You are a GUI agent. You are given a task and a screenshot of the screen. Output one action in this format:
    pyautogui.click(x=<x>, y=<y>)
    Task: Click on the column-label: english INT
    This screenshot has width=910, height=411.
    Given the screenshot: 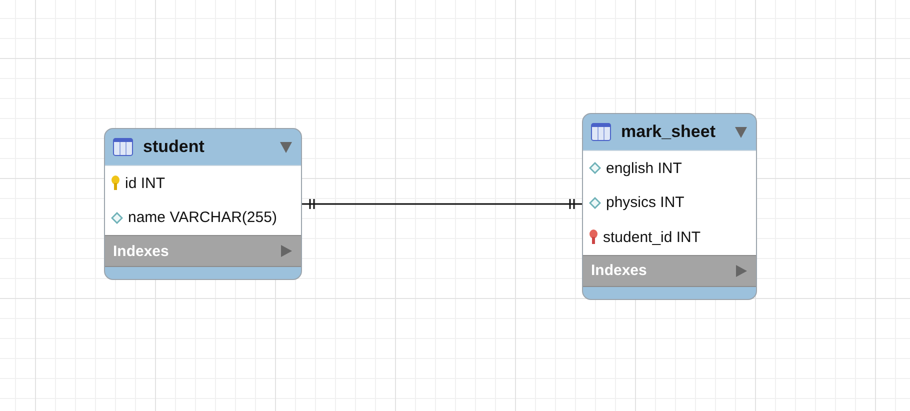 What is the action you would take?
    pyautogui.click(x=644, y=168)
    